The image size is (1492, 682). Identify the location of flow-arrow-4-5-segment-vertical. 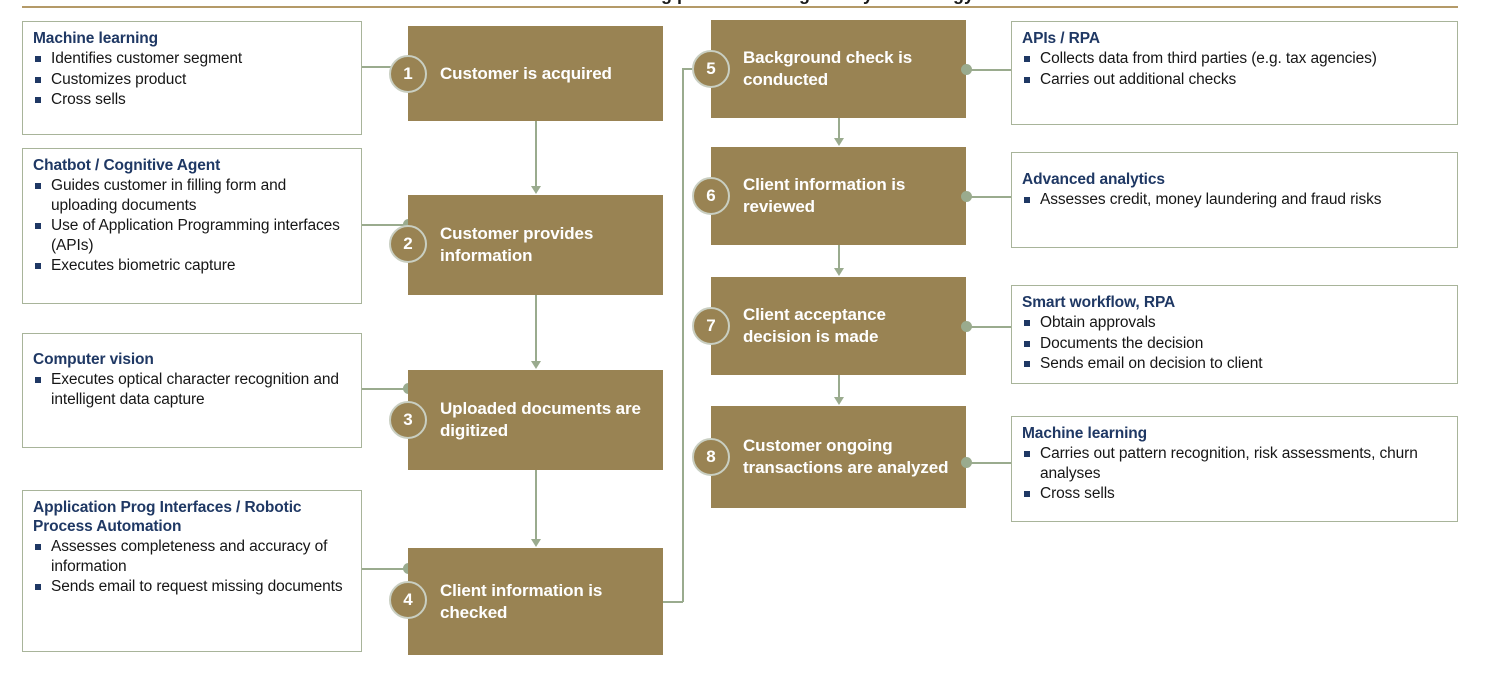
(683, 335).